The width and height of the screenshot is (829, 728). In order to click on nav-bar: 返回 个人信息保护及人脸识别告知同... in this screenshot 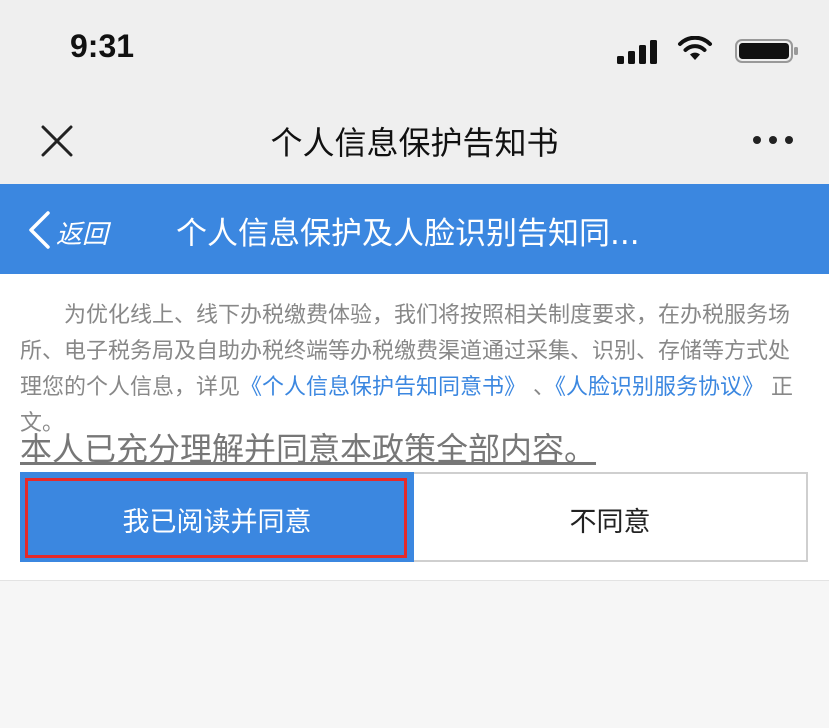, I will do `click(414, 229)`.